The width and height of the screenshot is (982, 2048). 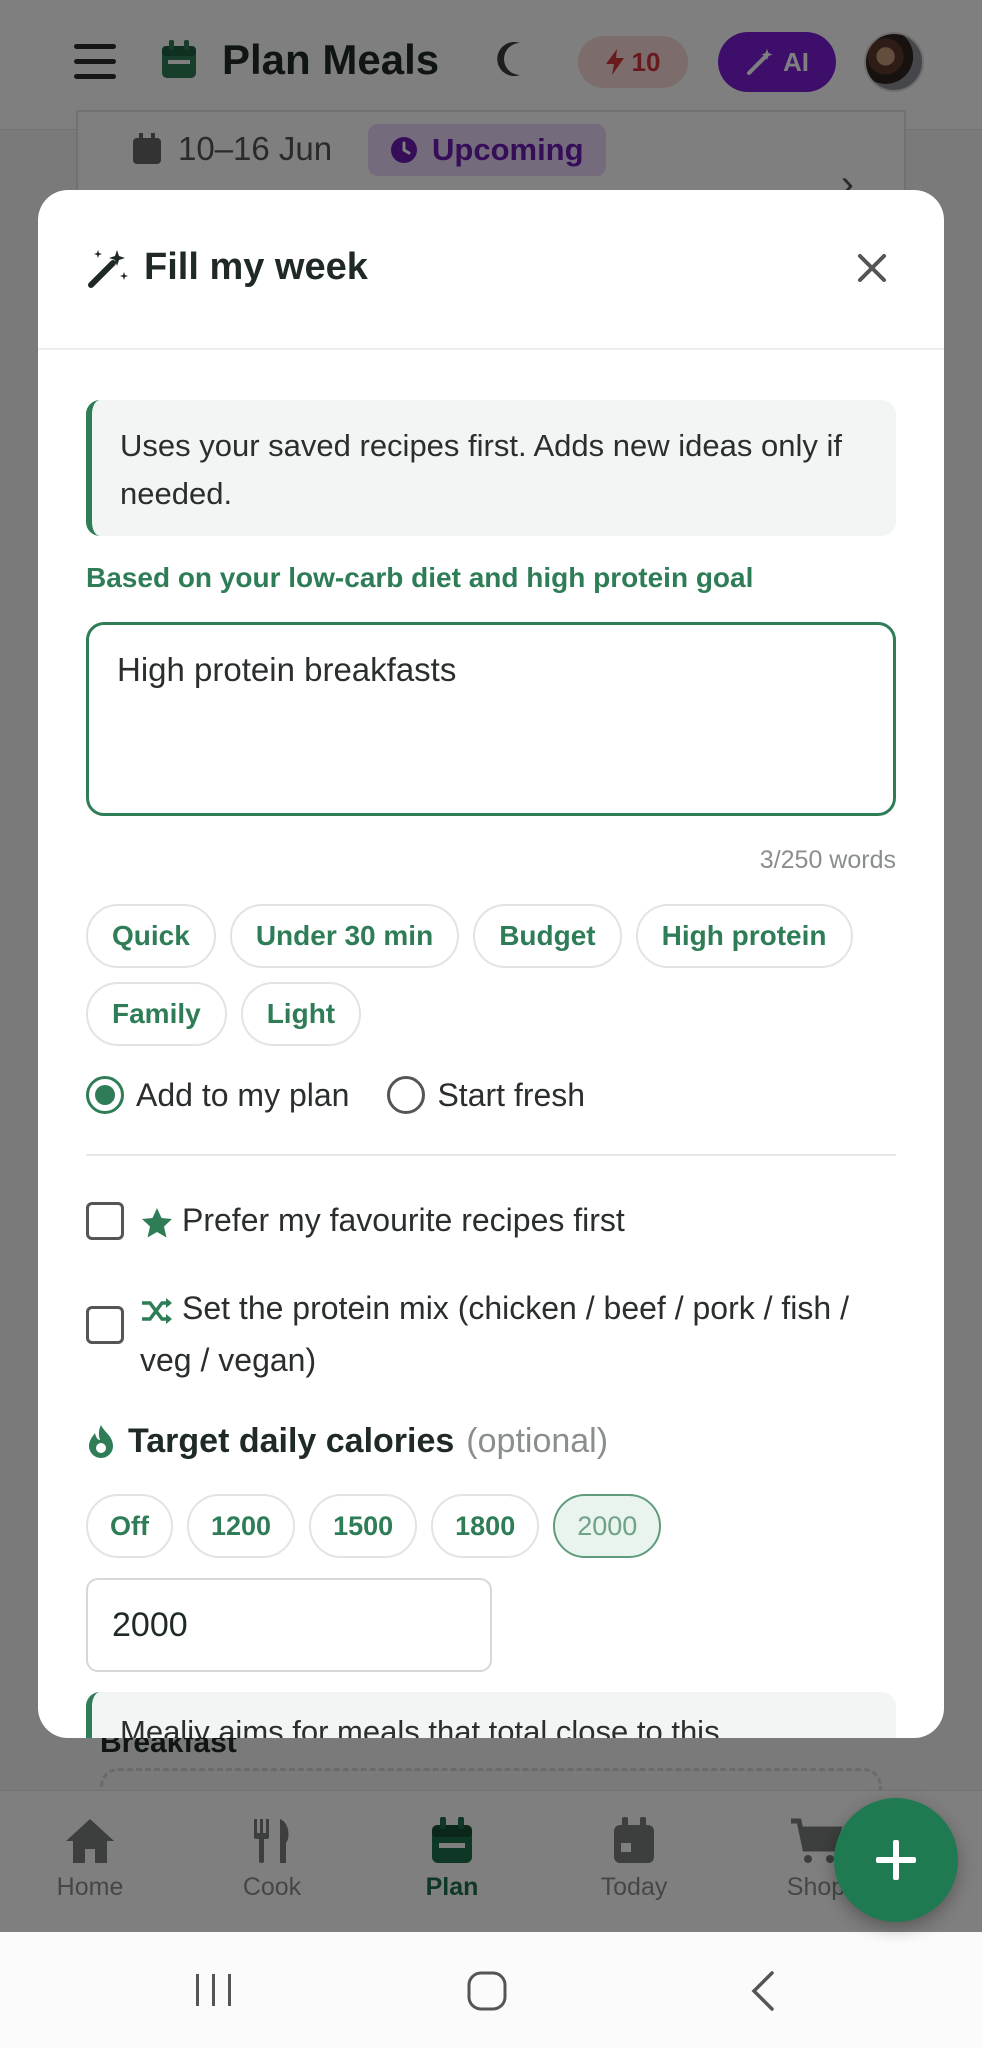 I want to click on radio-add-to-plan: Add to my plan, so click(x=217, y=1095).